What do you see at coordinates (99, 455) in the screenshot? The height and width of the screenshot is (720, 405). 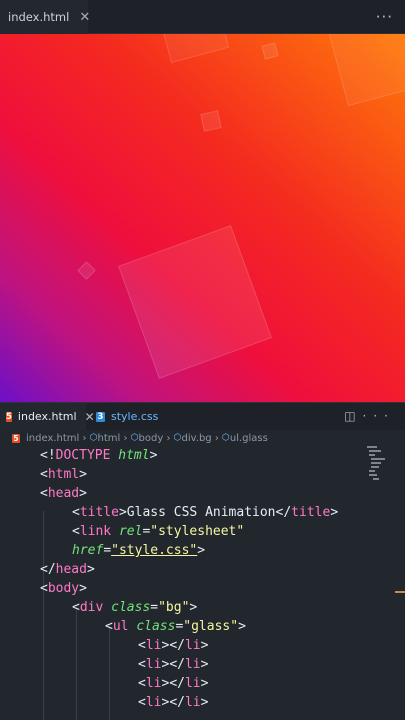 I see `code-line-1: <!DOCTYPE html>` at bounding box center [99, 455].